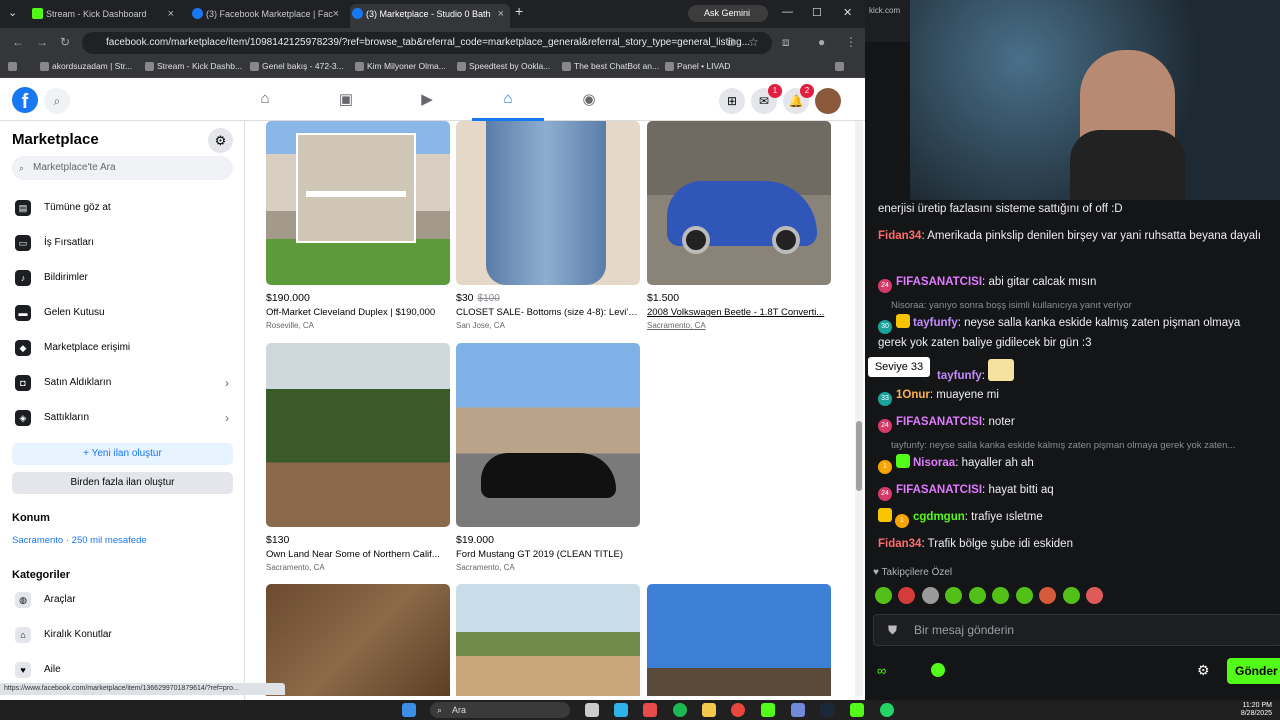 The image size is (1280, 720). What do you see at coordinates (124, 243) in the screenshot?
I see `sidebar-item-jobs: ▭ İş Fırsatları` at bounding box center [124, 243].